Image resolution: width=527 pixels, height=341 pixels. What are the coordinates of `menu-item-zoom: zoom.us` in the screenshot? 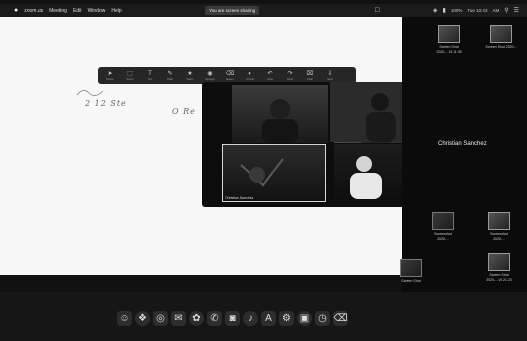 It's located at (33, 11).